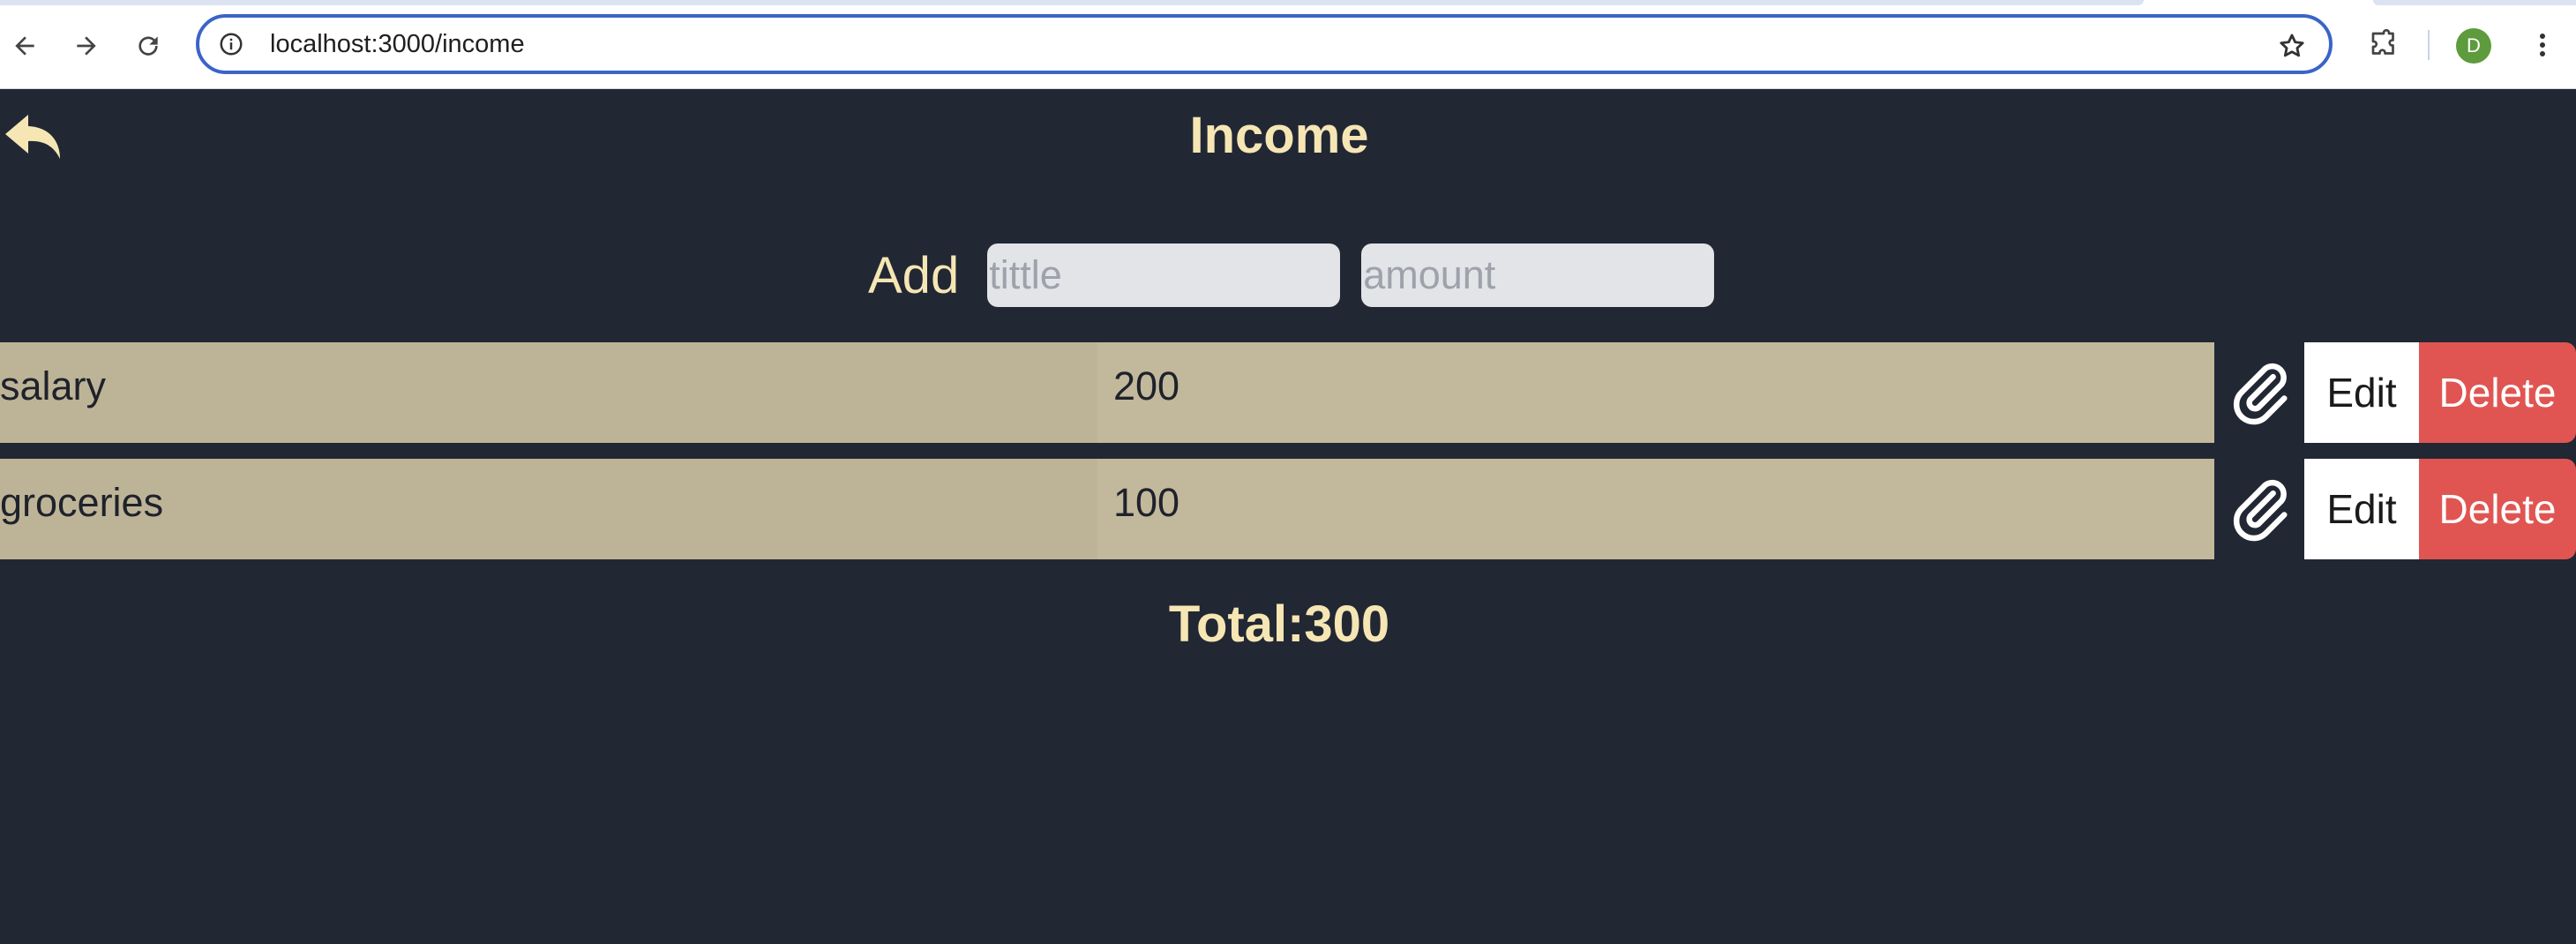  What do you see at coordinates (1265, 44) in the screenshot?
I see `address-bar: localhost:3000/income` at bounding box center [1265, 44].